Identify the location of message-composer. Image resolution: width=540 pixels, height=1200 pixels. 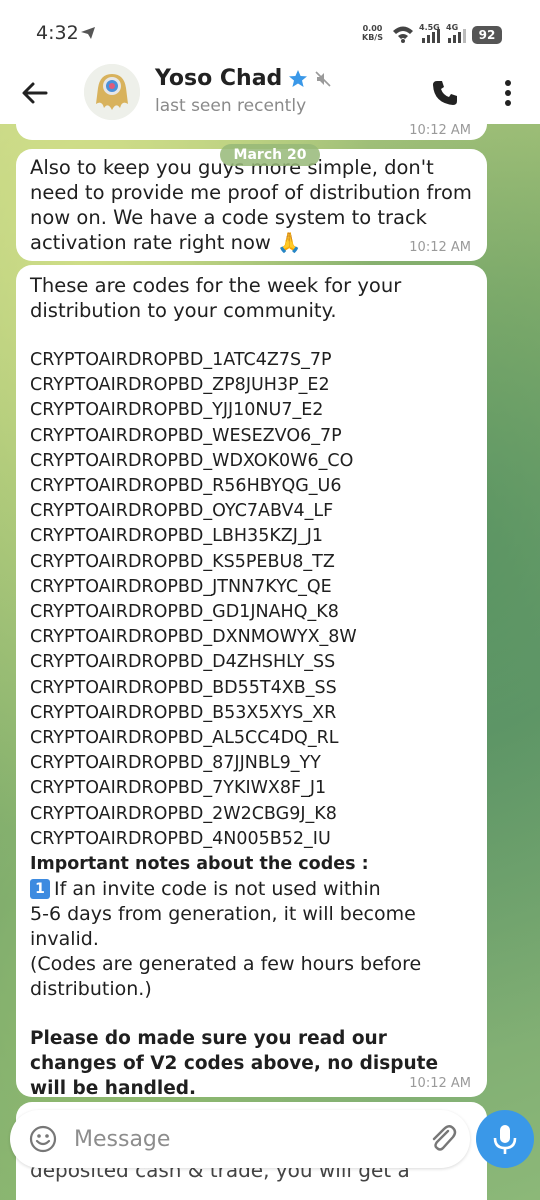
(240, 1139).